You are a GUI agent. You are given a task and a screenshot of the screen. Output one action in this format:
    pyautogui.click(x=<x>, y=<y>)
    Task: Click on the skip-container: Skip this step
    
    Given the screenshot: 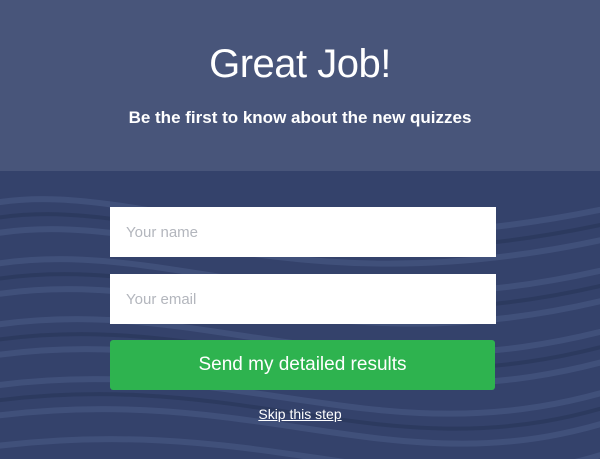 What is the action you would take?
    pyautogui.click(x=300, y=415)
    